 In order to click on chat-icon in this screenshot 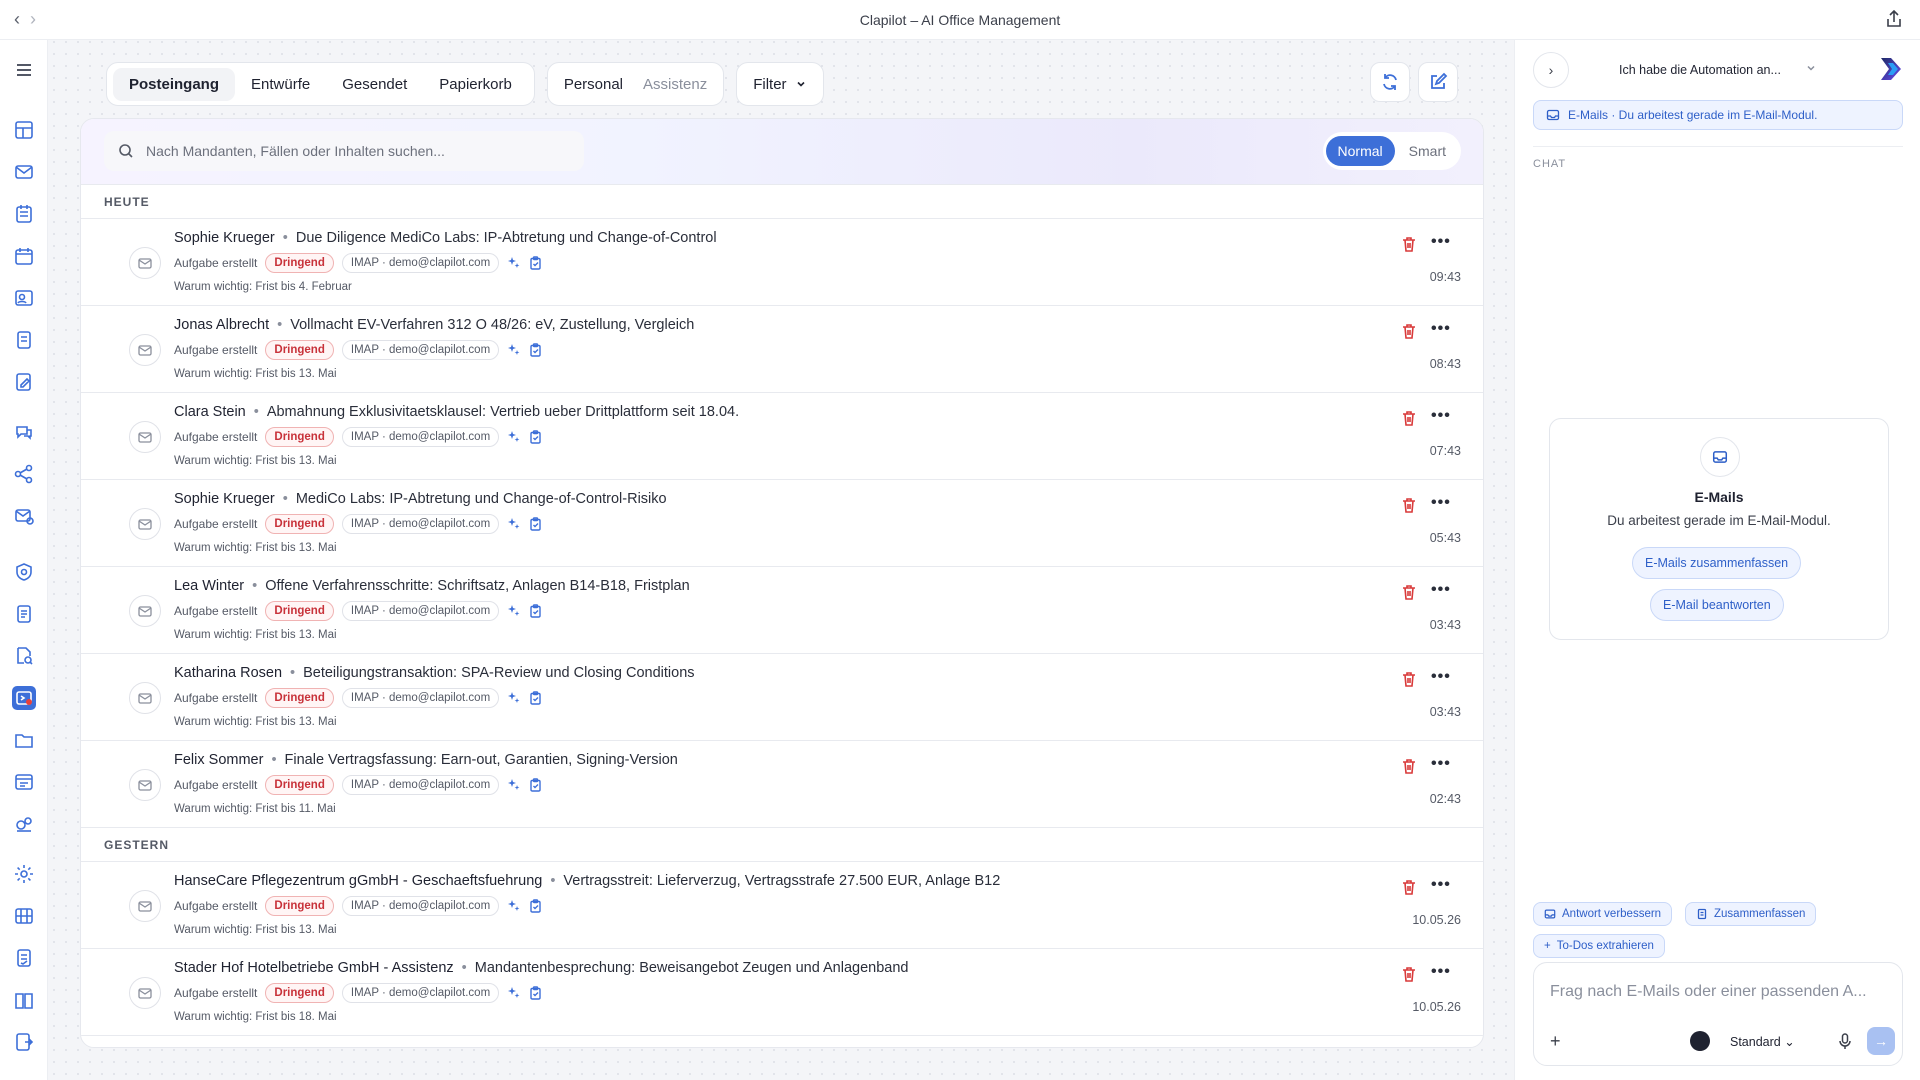, I will do `click(24, 432)`.